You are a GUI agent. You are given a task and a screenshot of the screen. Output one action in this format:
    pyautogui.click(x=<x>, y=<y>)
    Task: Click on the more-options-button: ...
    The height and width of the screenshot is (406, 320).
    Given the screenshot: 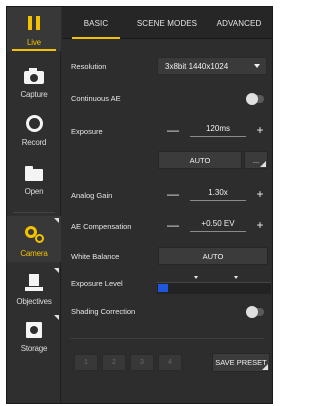 What is the action you would take?
    pyautogui.click(x=256, y=160)
    